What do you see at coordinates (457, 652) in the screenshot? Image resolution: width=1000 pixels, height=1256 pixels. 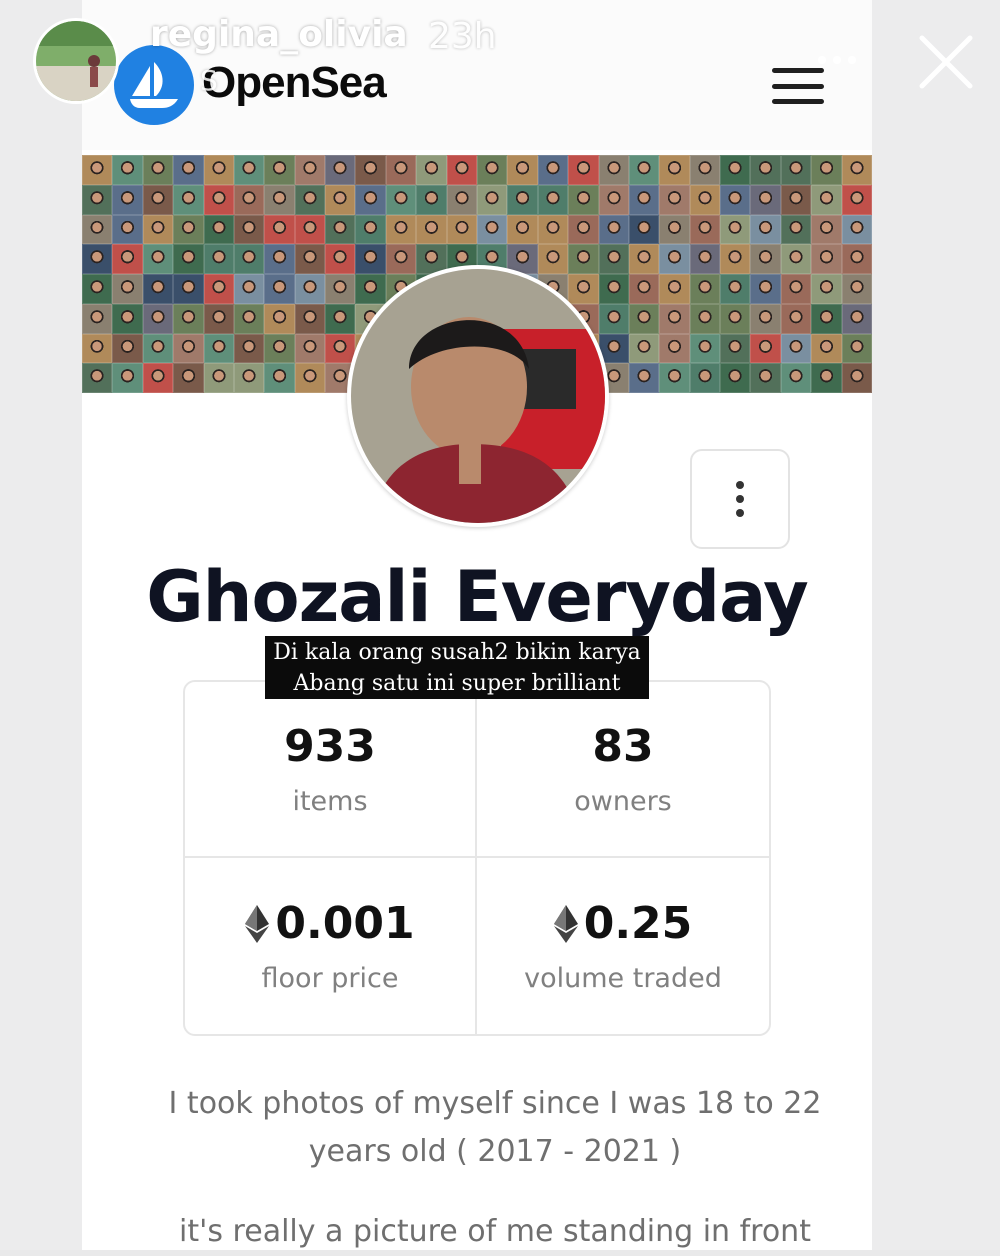 I see `caption-line: Di kala orang susah2 bikin karya` at bounding box center [457, 652].